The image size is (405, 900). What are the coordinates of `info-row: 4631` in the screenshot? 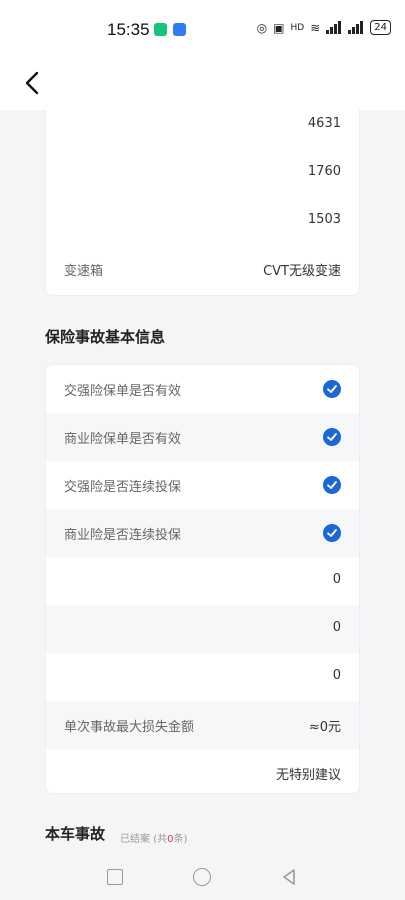 It's located at (202, 129).